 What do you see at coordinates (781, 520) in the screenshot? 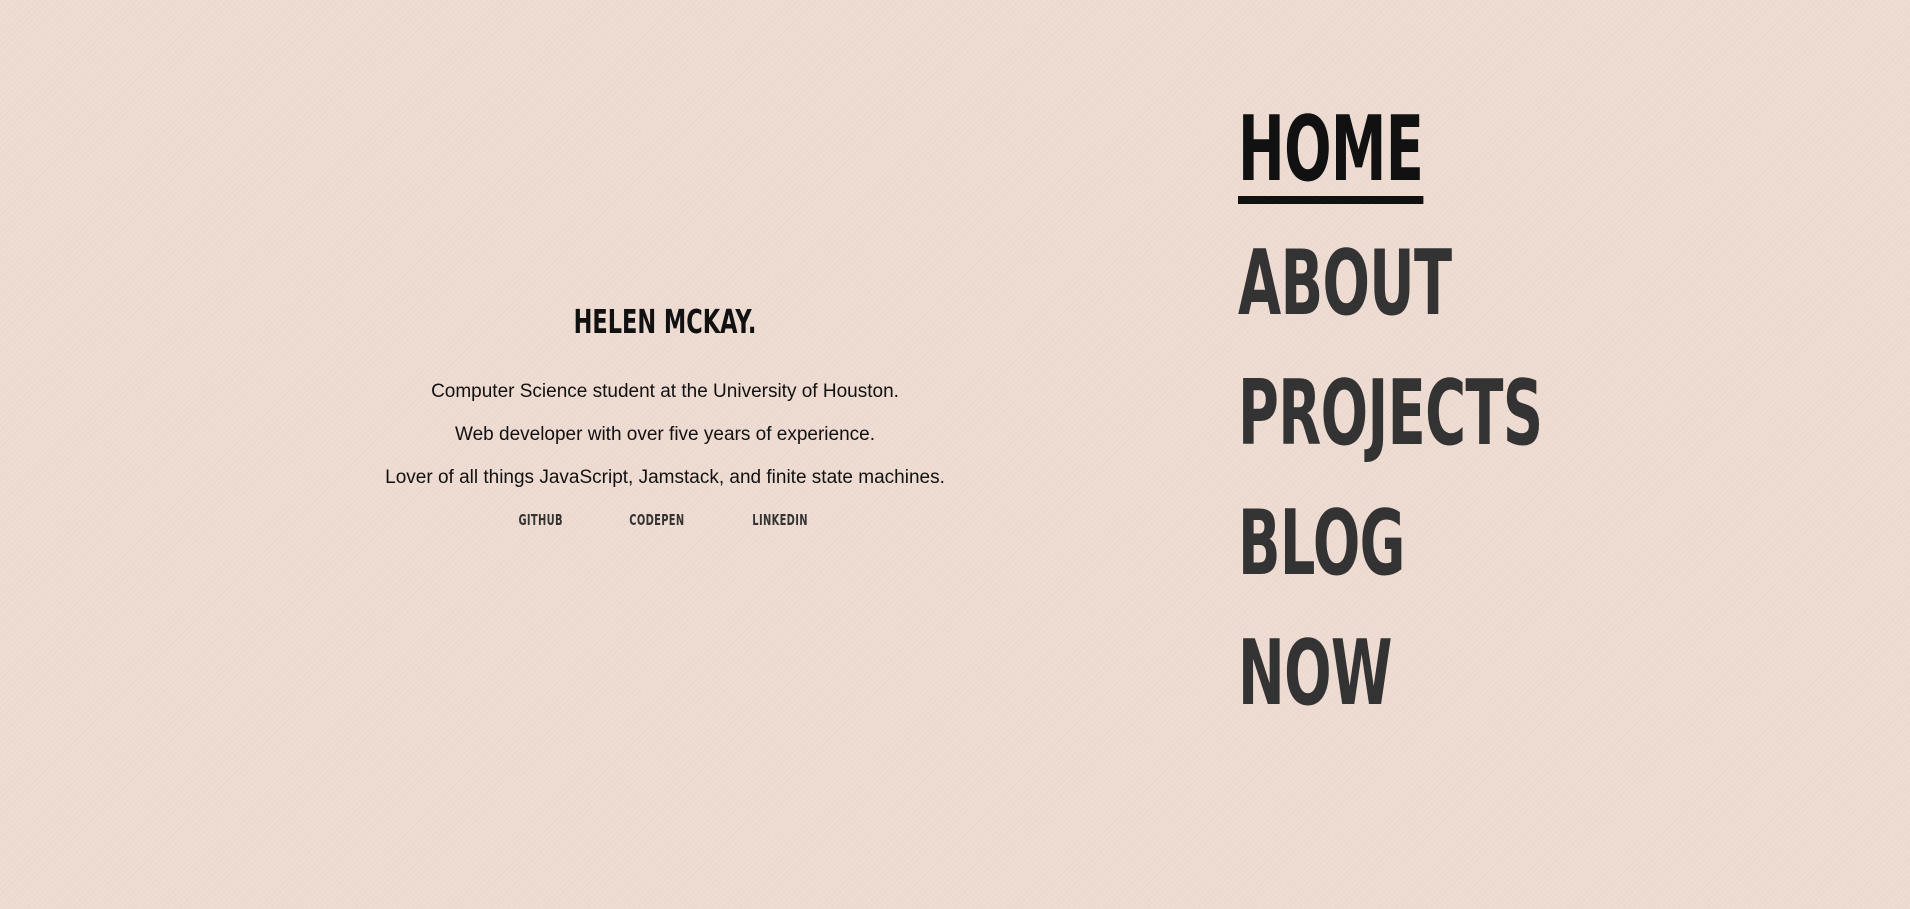
I see `linkedin-link: LinkedIn` at bounding box center [781, 520].